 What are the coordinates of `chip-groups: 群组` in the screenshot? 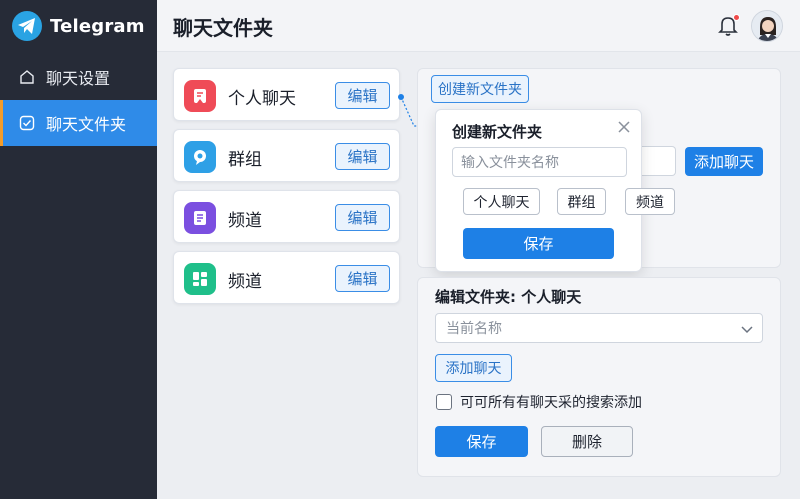 It's located at (581, 201).